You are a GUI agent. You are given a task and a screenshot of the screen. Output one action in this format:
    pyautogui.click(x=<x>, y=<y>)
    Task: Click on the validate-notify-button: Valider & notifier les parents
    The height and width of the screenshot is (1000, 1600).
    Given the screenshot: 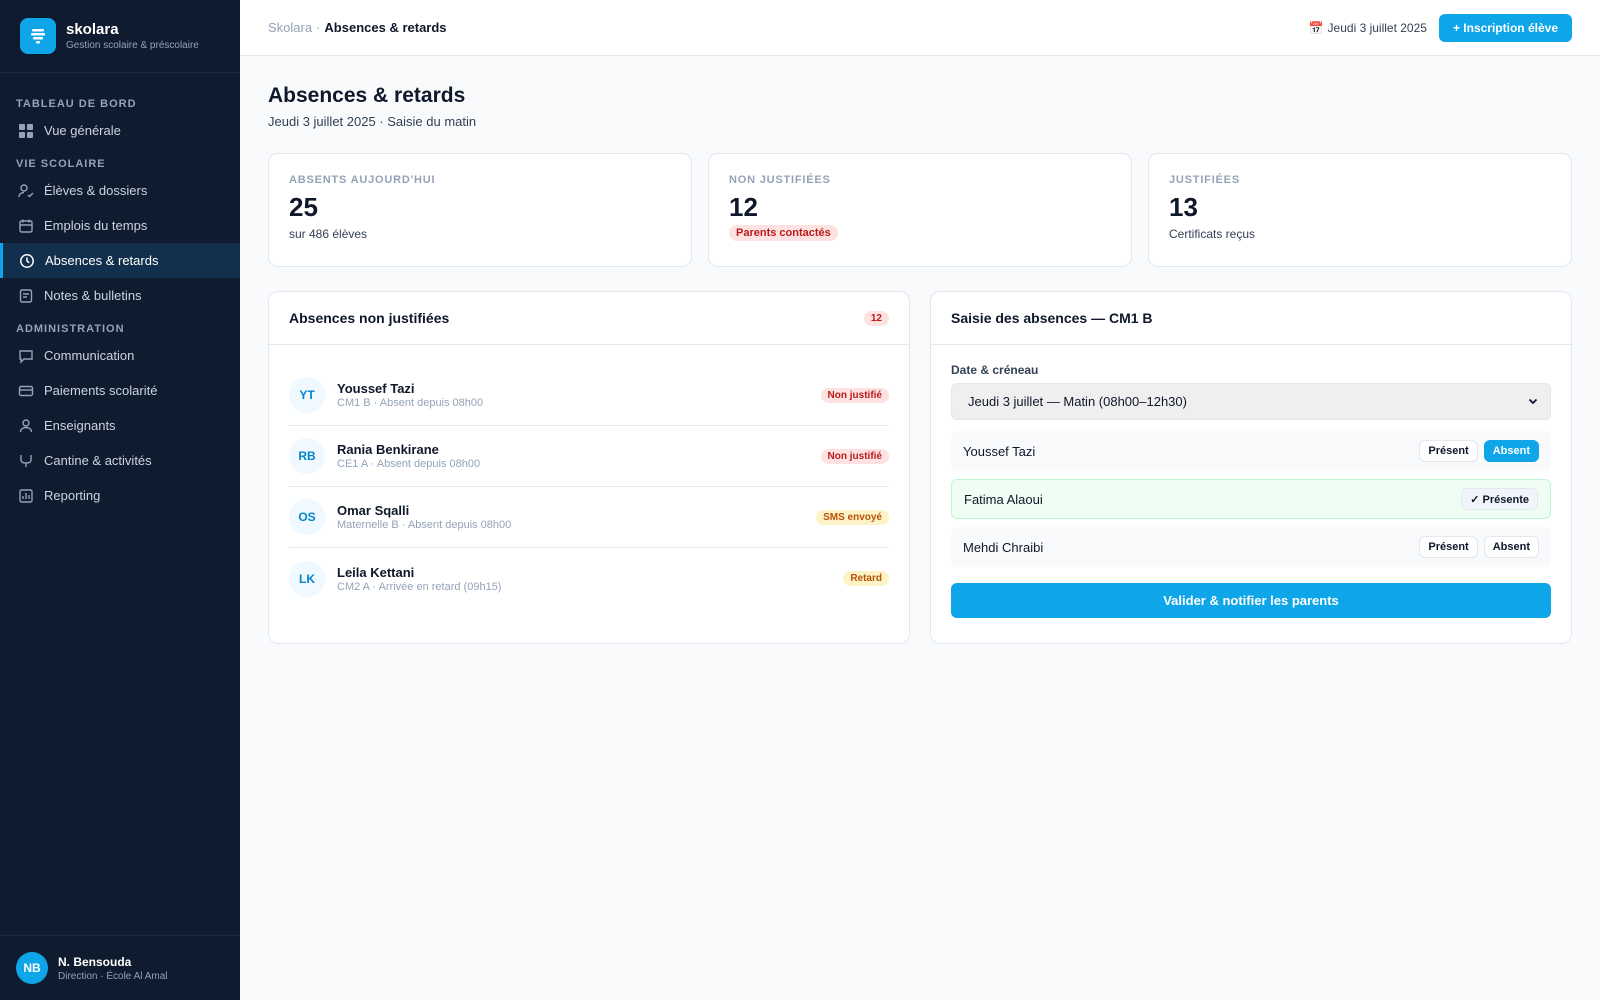 What is the action you would take?
    pyautogui.click(x=1251, y=600)
    